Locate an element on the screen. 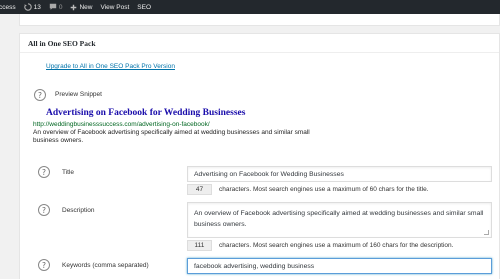 The image size is (500, 279). adminbar-site-name: ccess is located at coordinates (10, 7).